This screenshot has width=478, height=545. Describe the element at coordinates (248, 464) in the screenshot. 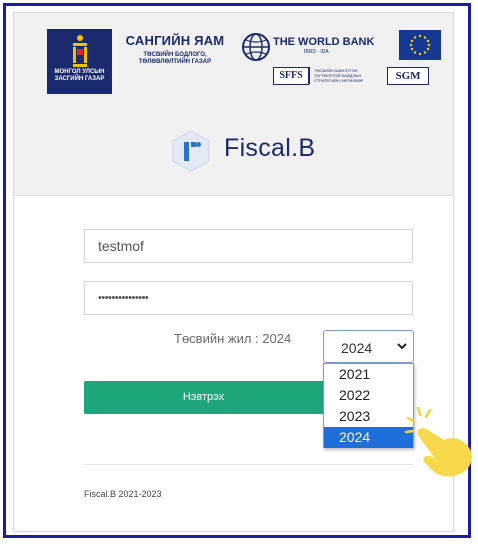

I see `footer-divider` at that location.